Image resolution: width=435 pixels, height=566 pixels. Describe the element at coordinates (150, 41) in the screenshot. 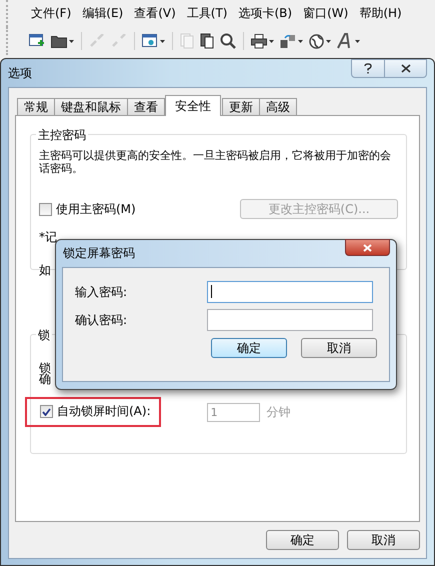

I see `settings-icon` at that location.